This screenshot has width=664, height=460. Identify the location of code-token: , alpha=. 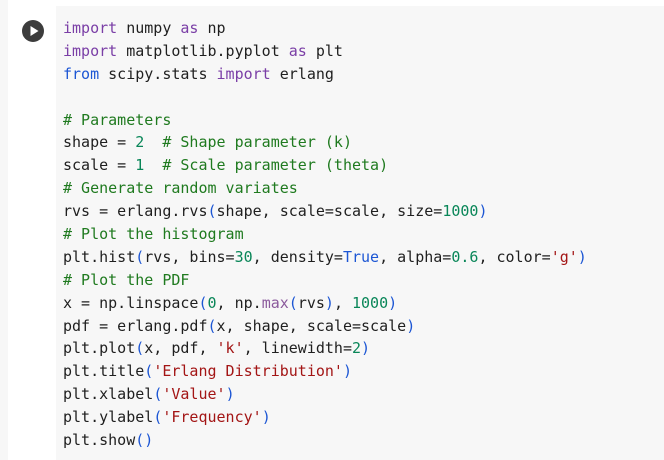
(415, 256).